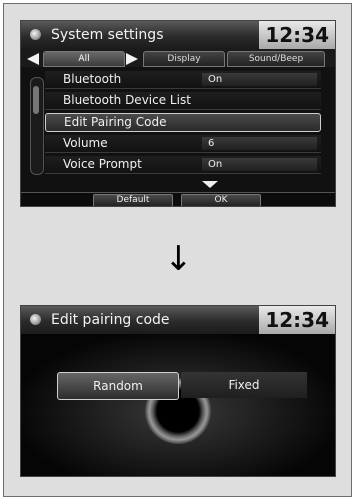 The height and width of the screenshot is (502, 357). Describe the element at coordinates (33, 59) in the screenshot. I see `left-arrow-icon` at that location.